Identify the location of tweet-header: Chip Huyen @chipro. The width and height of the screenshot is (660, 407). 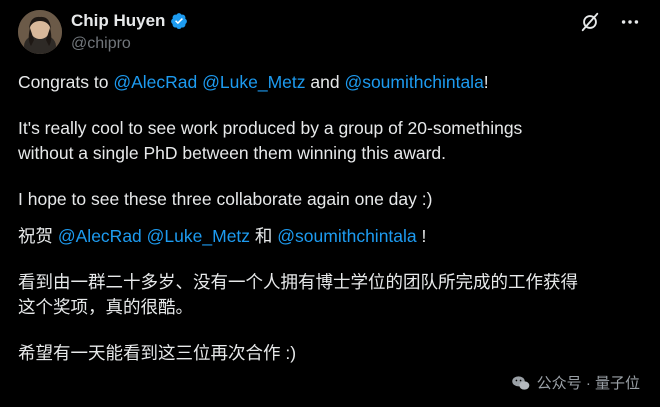
(330, 35).